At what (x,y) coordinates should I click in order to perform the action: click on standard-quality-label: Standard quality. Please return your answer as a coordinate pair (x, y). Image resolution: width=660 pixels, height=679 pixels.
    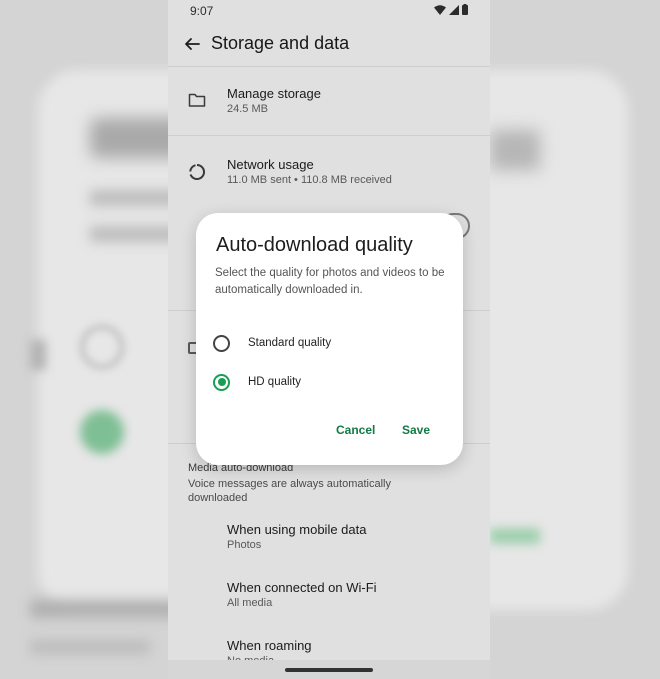
    Looking at the image, I should click on (290, 343).